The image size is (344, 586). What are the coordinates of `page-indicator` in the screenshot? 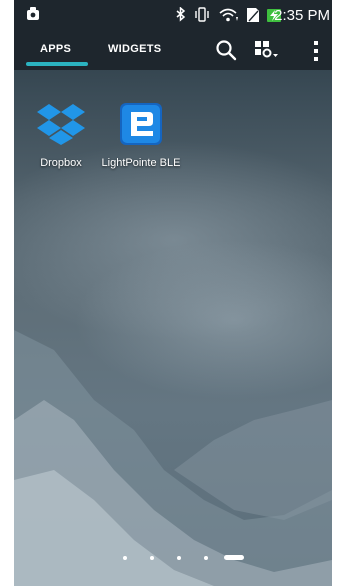 It's located at (173, 558).